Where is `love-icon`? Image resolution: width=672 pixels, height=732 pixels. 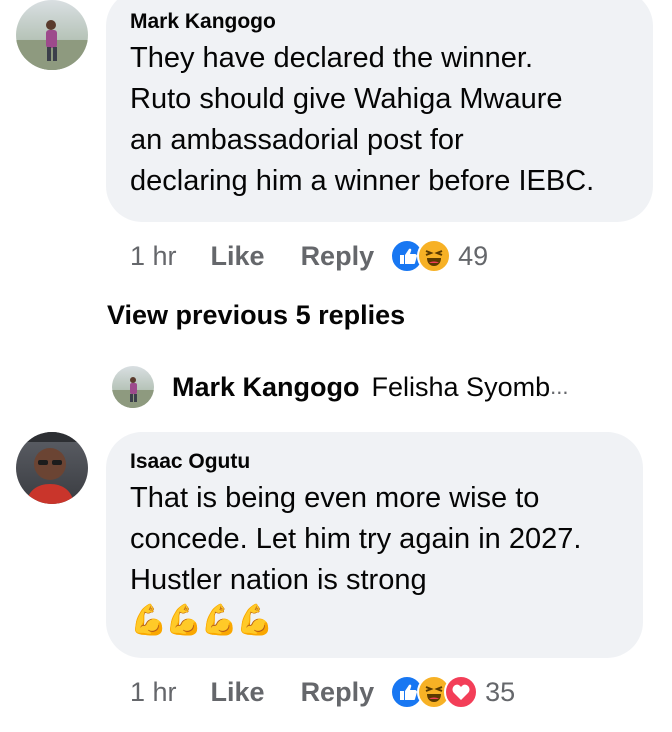 love-icon is located at coordinates (461, 692).